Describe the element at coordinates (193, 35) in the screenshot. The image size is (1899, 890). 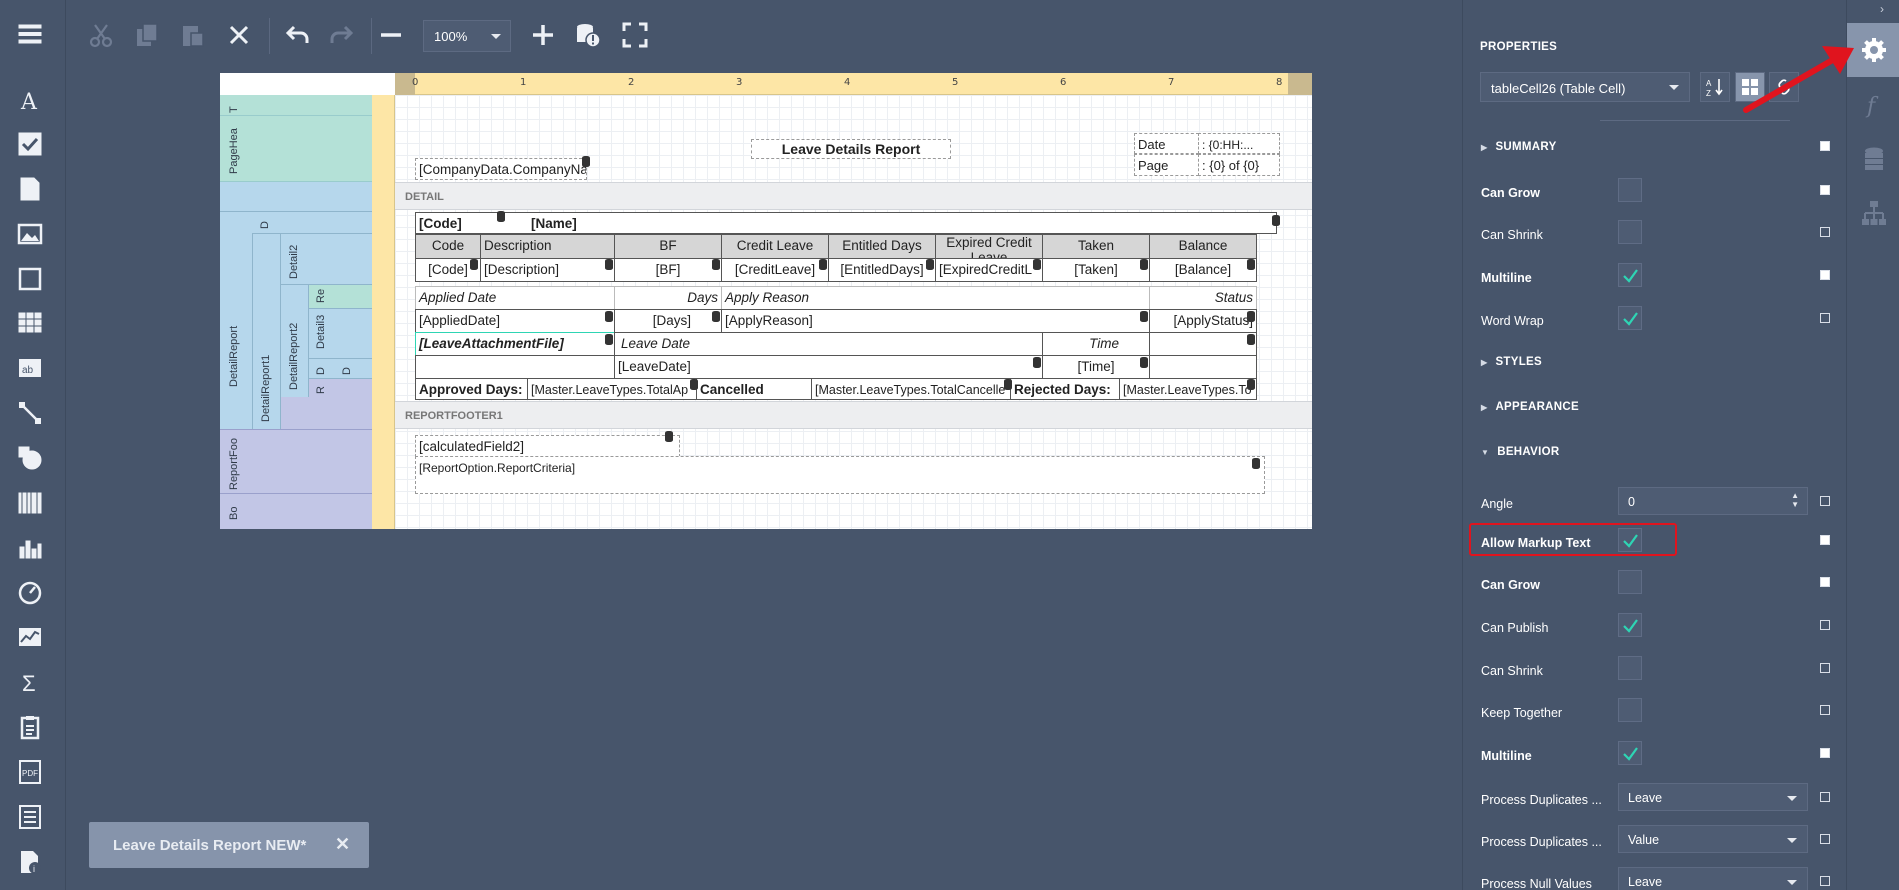
I see `paste-icon` at that location.